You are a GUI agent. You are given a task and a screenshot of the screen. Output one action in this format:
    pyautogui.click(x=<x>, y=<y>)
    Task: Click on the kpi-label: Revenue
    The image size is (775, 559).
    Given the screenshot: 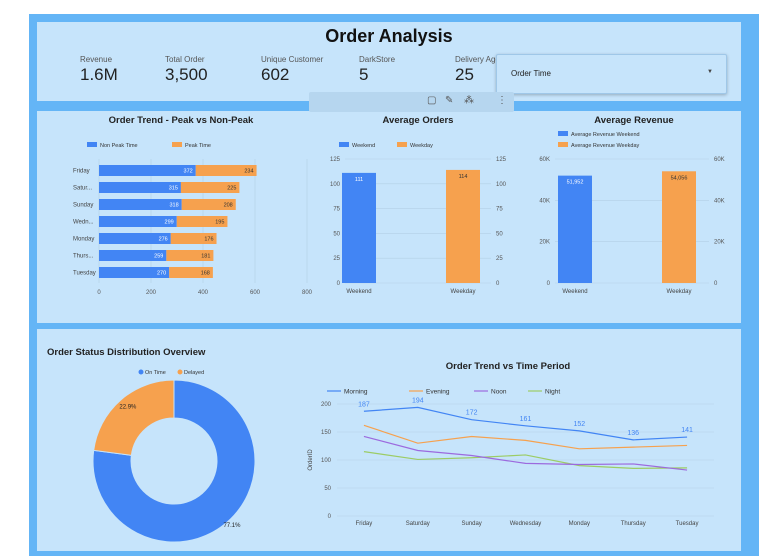 What is the action you would take?
    pyautogui.click(x=96, y=59)
    